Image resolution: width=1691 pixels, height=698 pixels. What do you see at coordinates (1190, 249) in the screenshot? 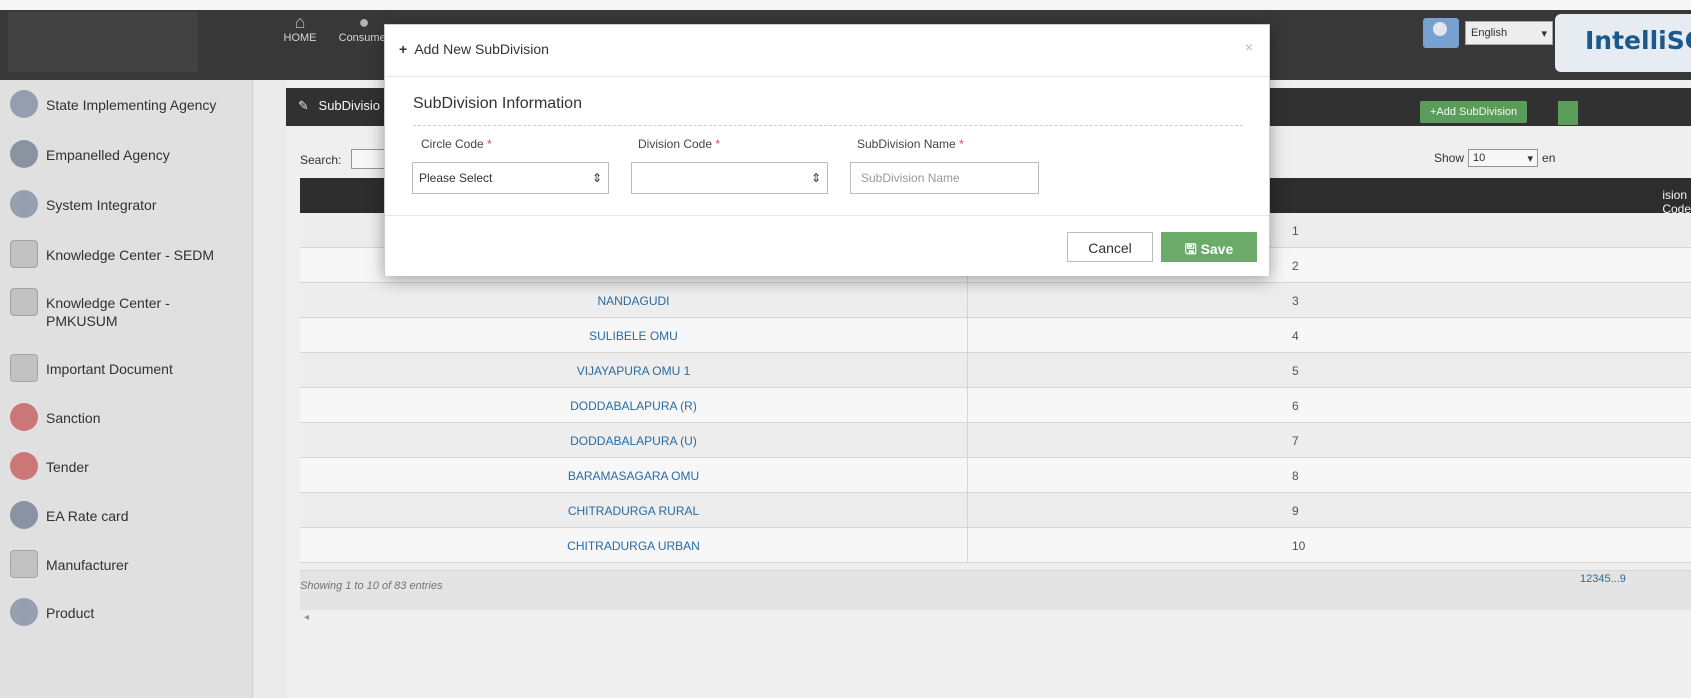
I see `floppy-icon: 🖫` at bounding box center [1190, 249].